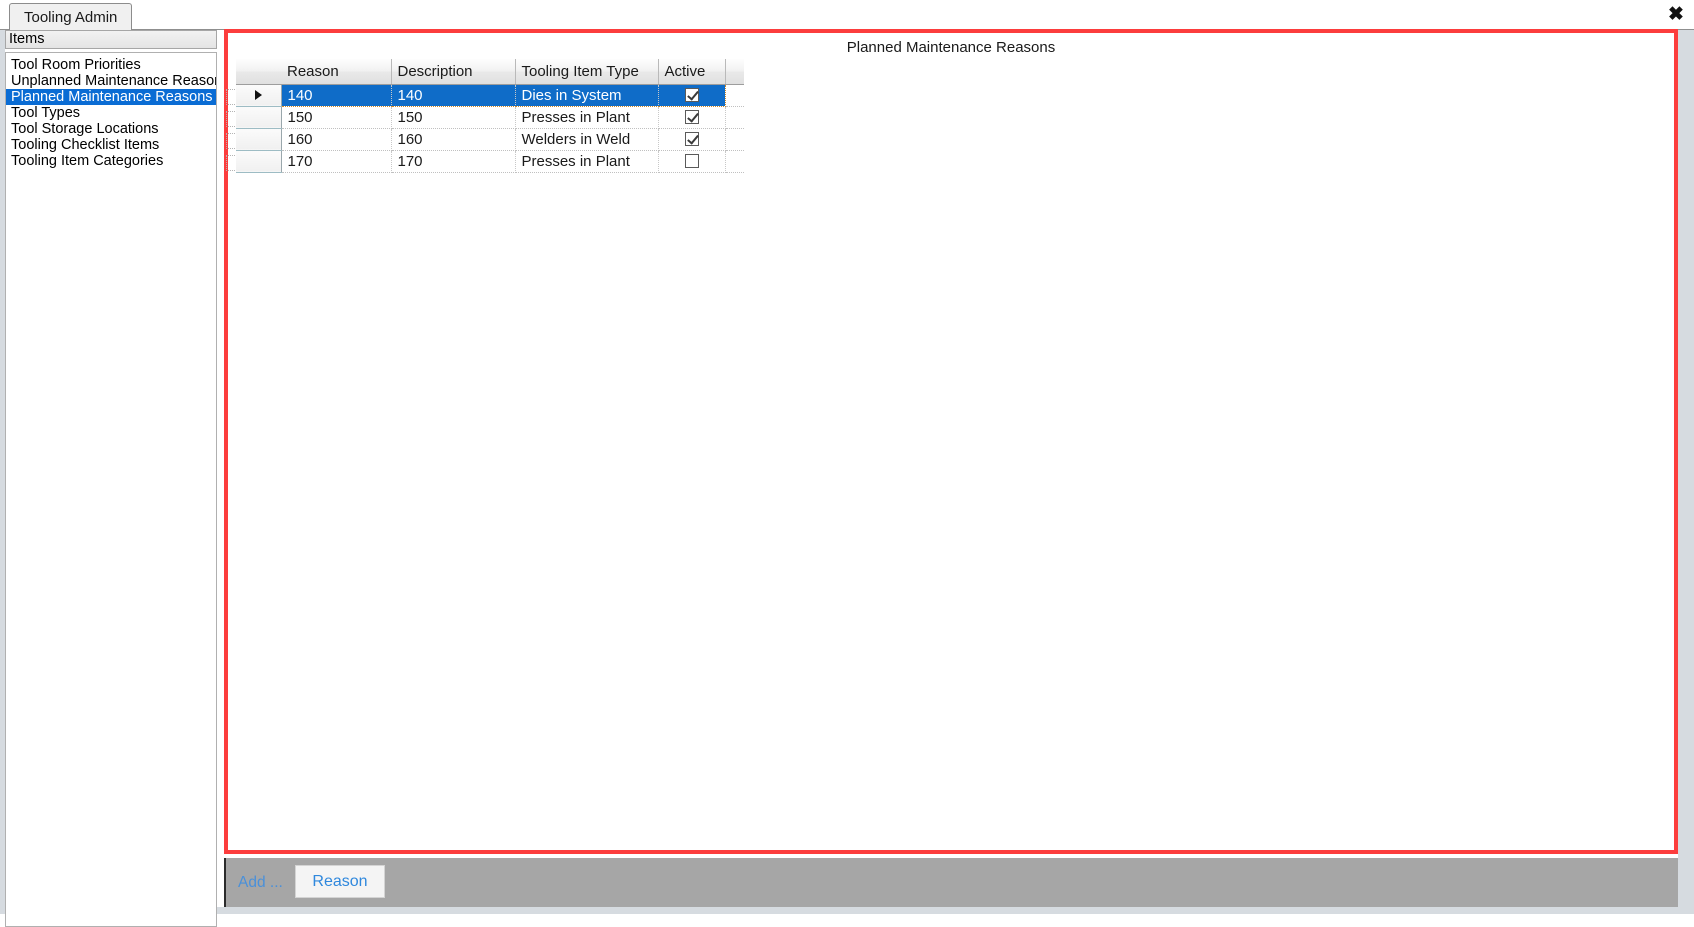  Describe the element at coordinates (587, 139) in the screenshot. I see `cell-tooling-item-type: Welders in Weld` at that location.